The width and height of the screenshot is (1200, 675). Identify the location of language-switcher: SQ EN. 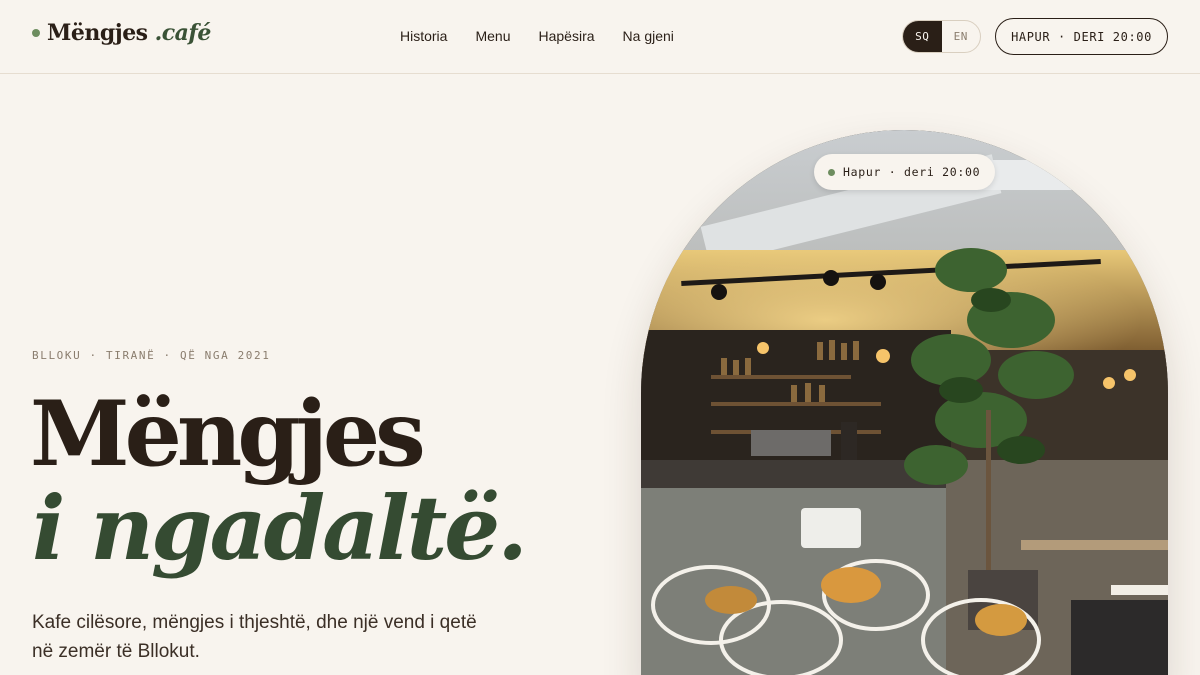
(941, 36).